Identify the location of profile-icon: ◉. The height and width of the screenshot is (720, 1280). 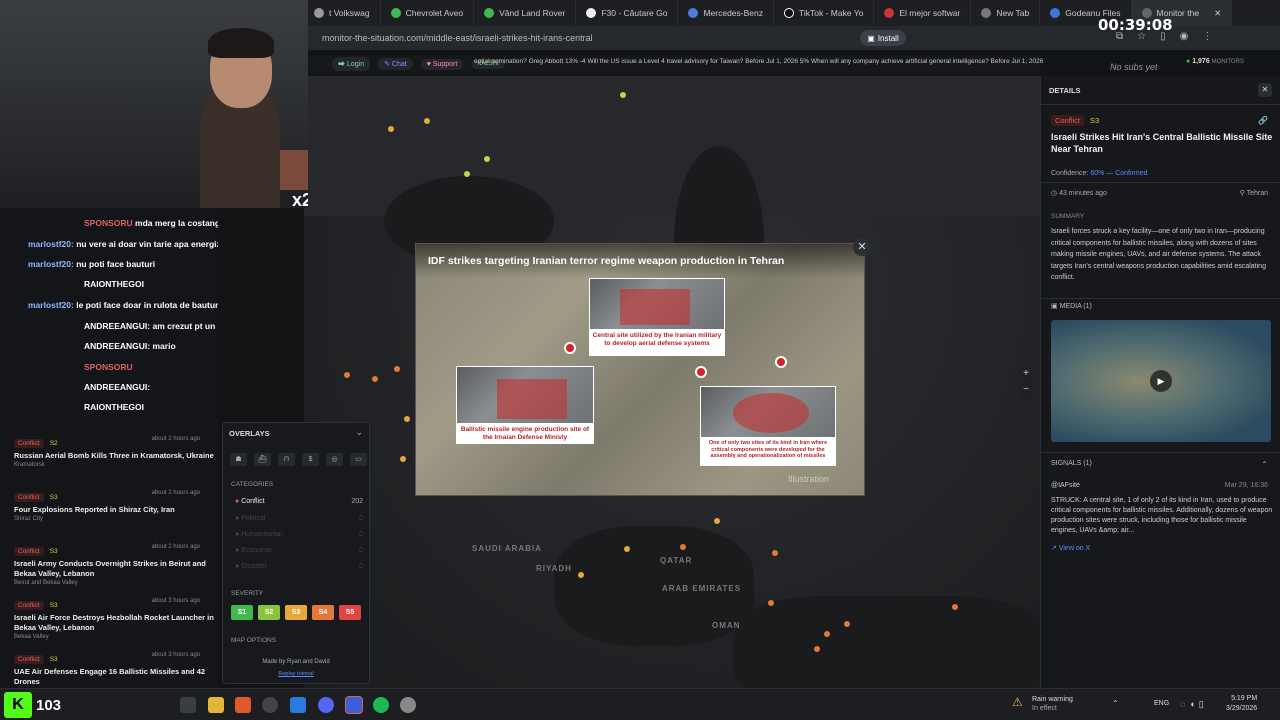
(1184, 38).